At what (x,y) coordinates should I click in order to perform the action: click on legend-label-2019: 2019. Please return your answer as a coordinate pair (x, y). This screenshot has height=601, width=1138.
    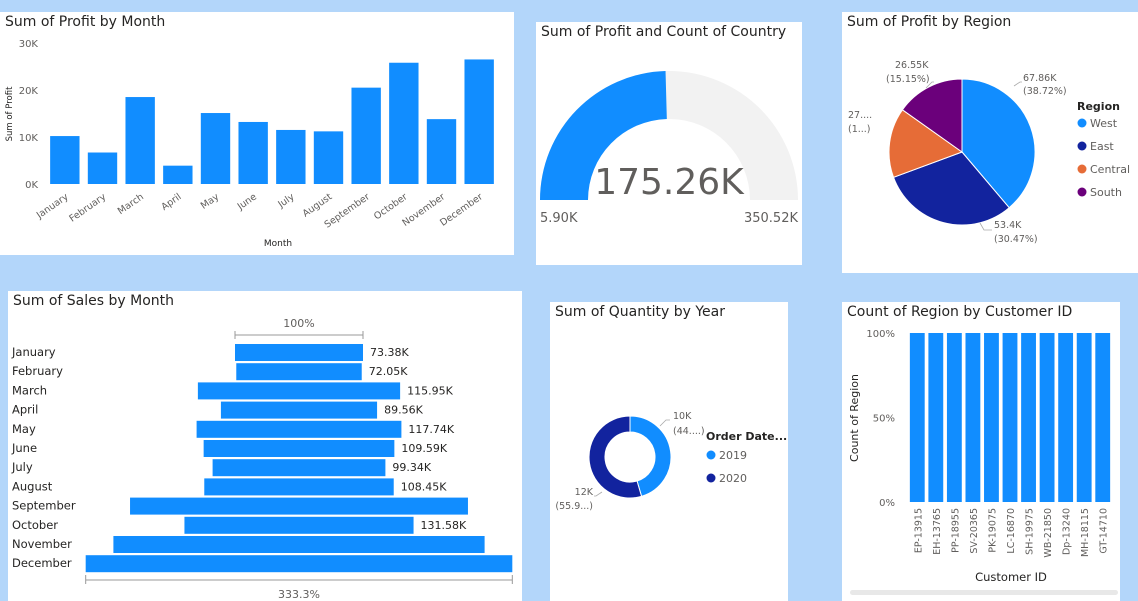
    Looking at the image, I should click on (733, 455).